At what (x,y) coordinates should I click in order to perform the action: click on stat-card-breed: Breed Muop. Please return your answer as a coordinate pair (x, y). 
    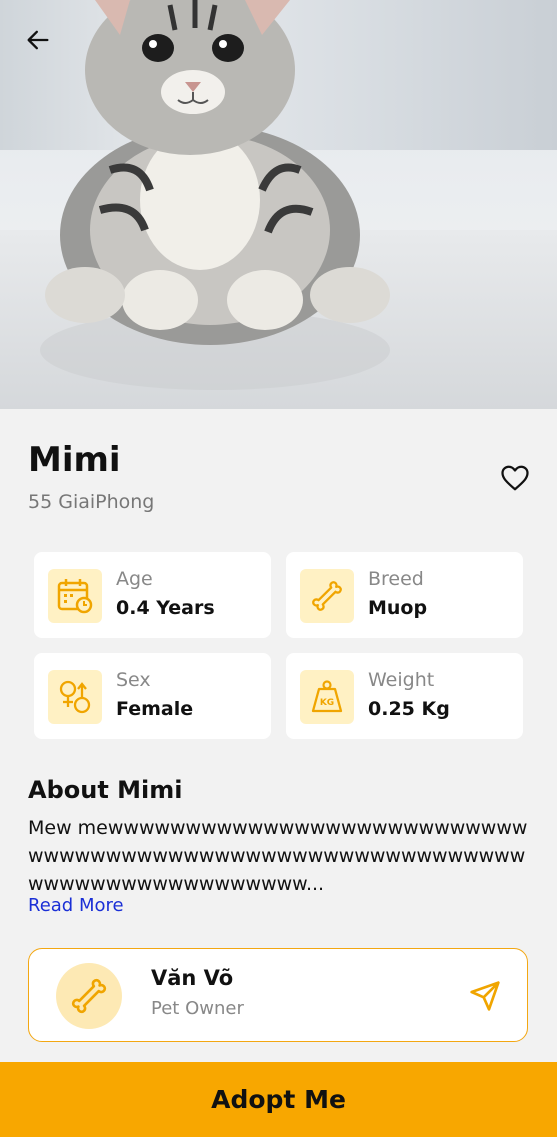
    Looking at the image, I should click on (404, 595).